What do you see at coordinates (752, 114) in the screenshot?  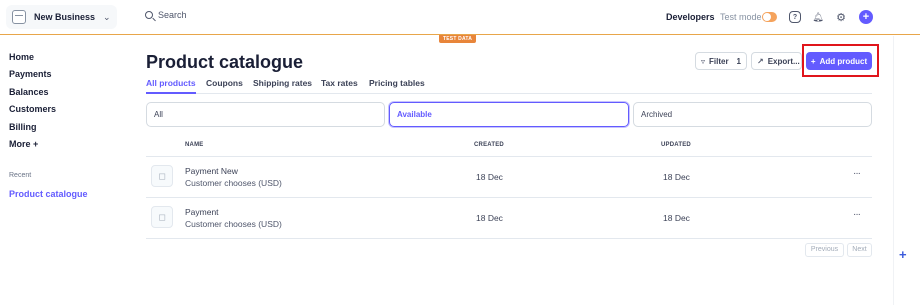 I see `segment-archived: Archived` at bounding box center [752, 114].